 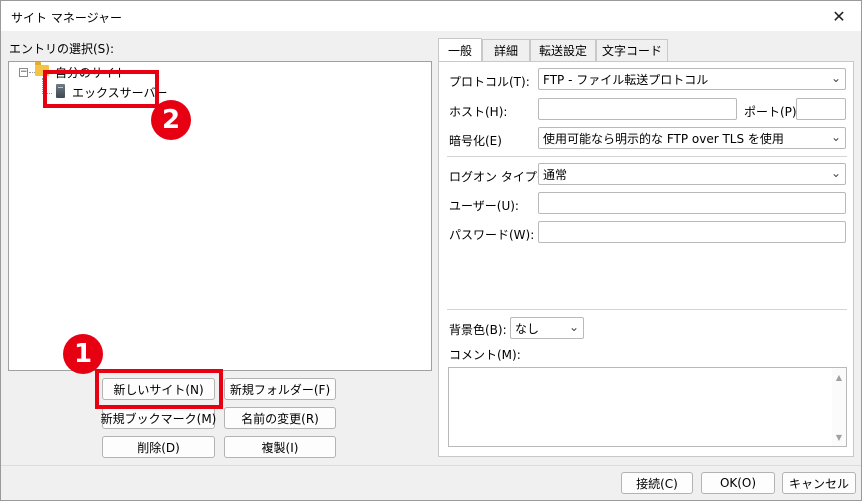 What do you see at coordinates (506, 50) in the screenshot?
I see `tab-advanced: 詳細` at bounding box center [506, 50].